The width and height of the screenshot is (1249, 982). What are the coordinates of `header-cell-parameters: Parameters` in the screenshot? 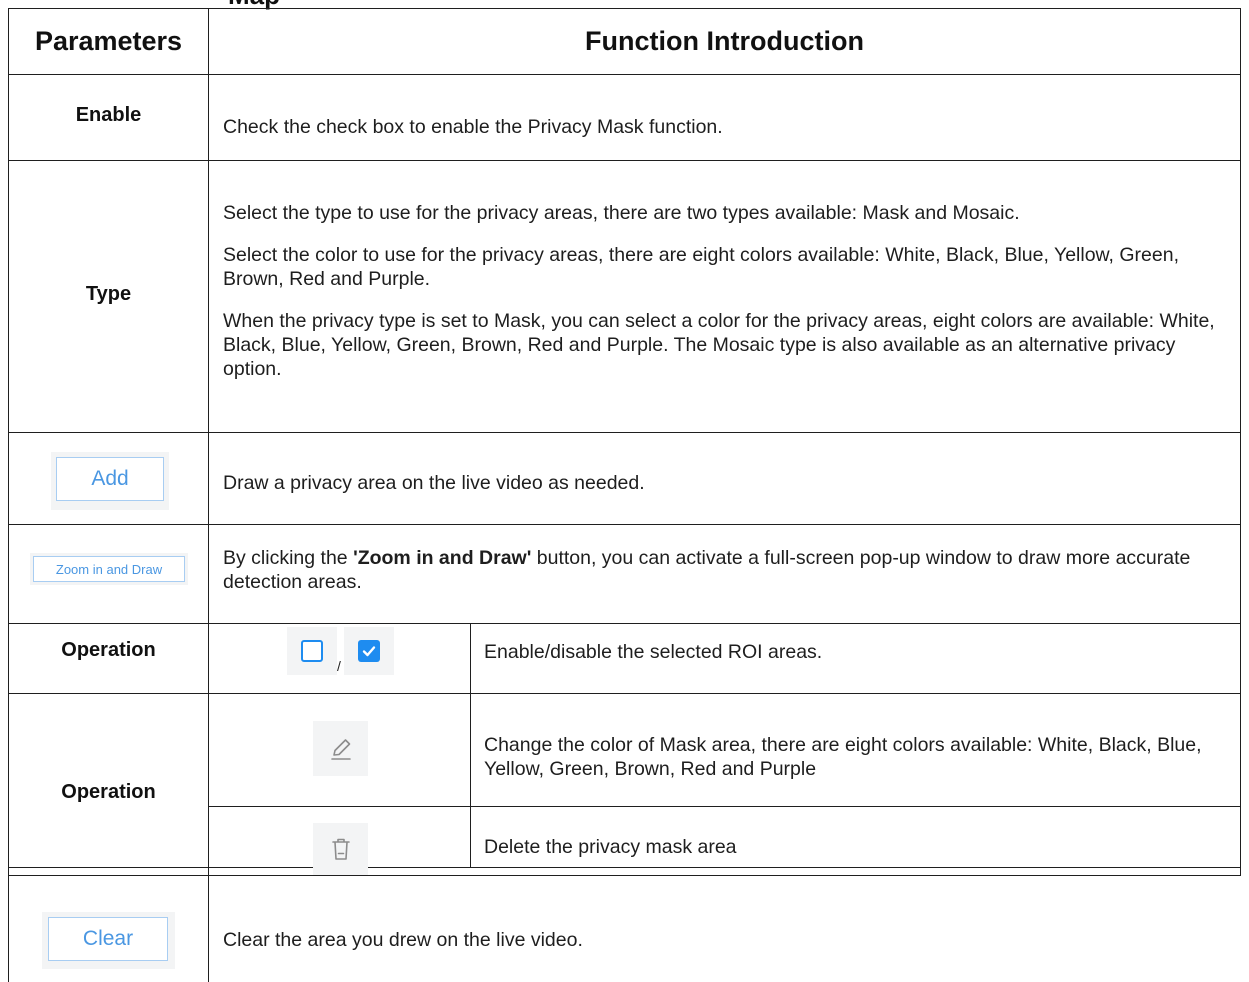 It's located at (108, 41).